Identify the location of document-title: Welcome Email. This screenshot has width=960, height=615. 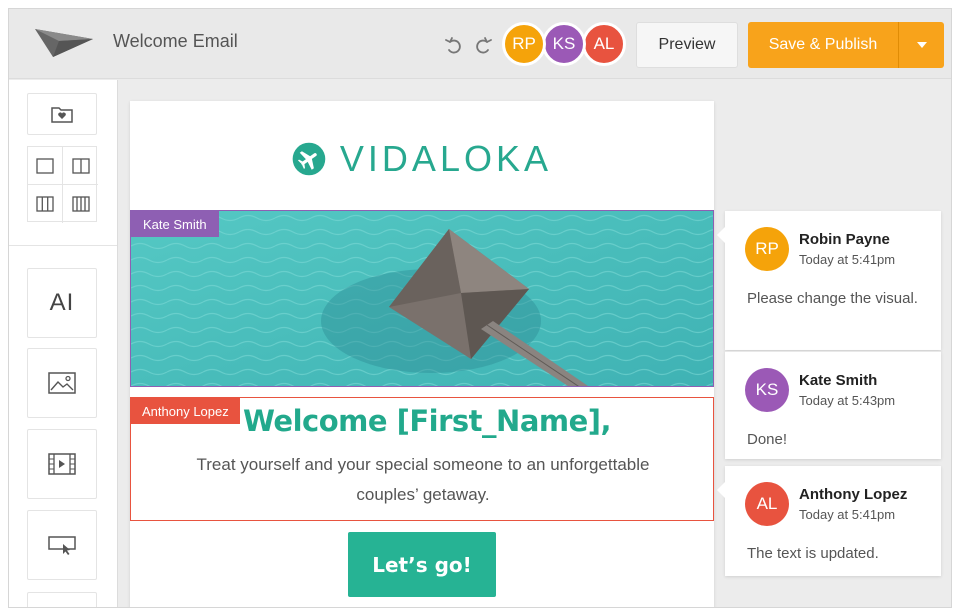
(175, 41).